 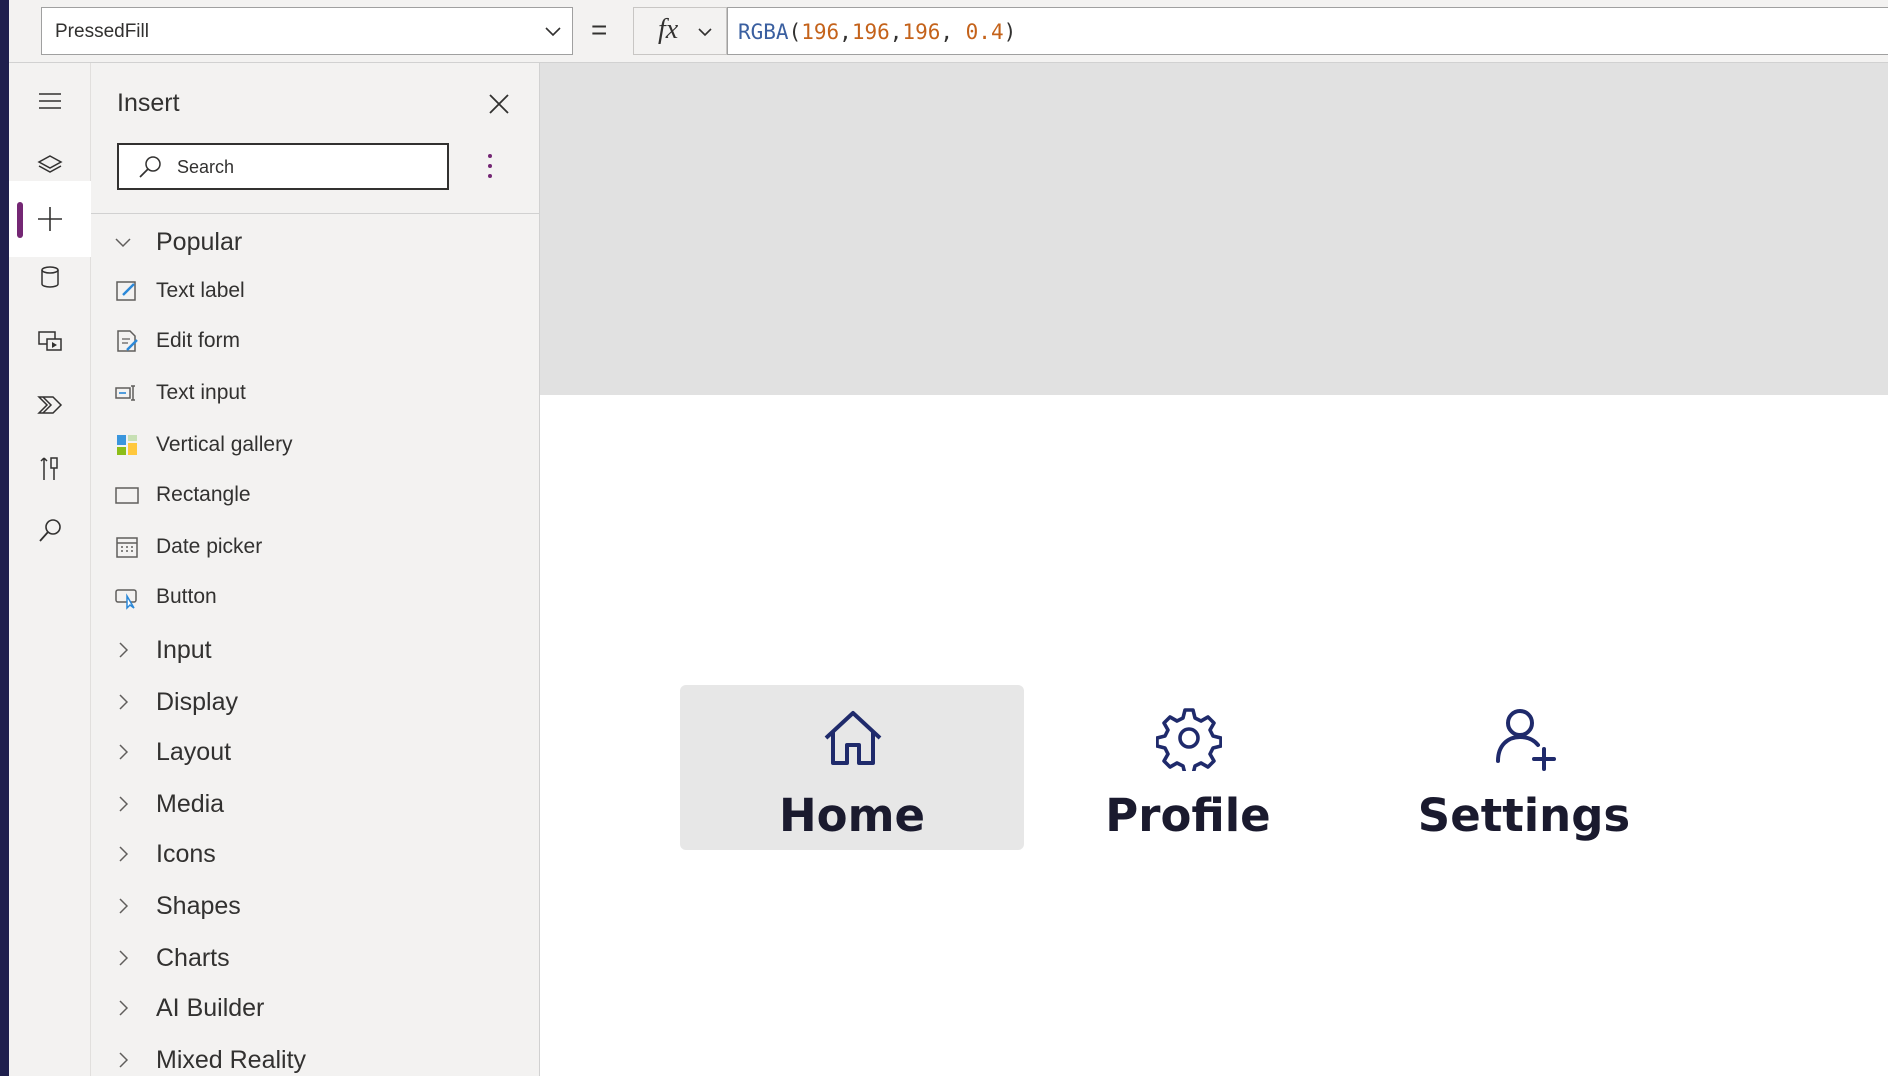 I want to click on fx-label: fx, so click(x=668, y=29).